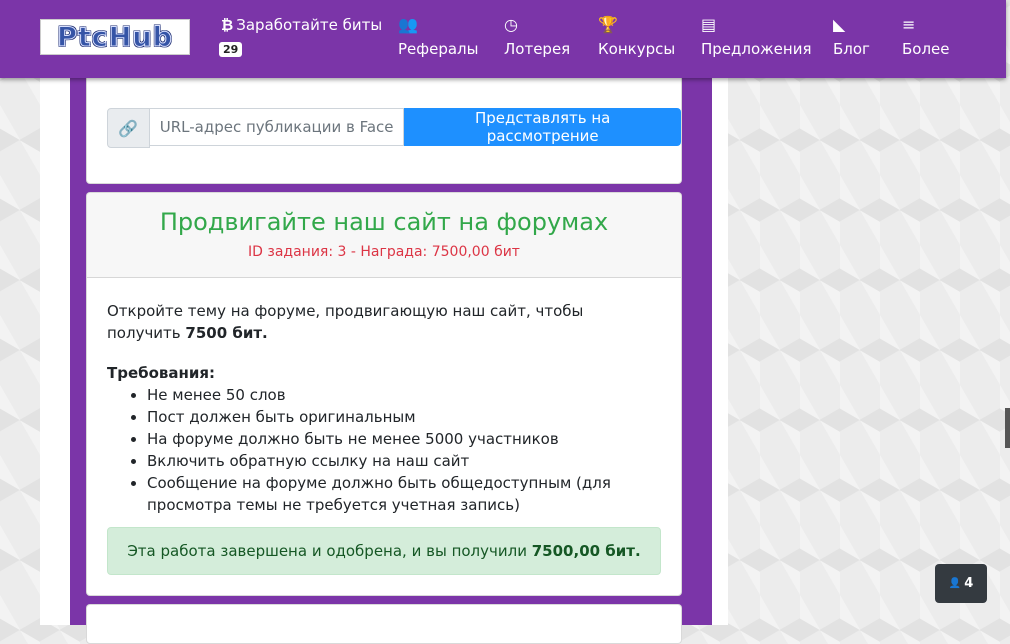 The width and height of the screenshot is (1010, 644). Describe the element at coordinates (926, 49) in the screenshot. I see `nav-more-label: Более` at that location.